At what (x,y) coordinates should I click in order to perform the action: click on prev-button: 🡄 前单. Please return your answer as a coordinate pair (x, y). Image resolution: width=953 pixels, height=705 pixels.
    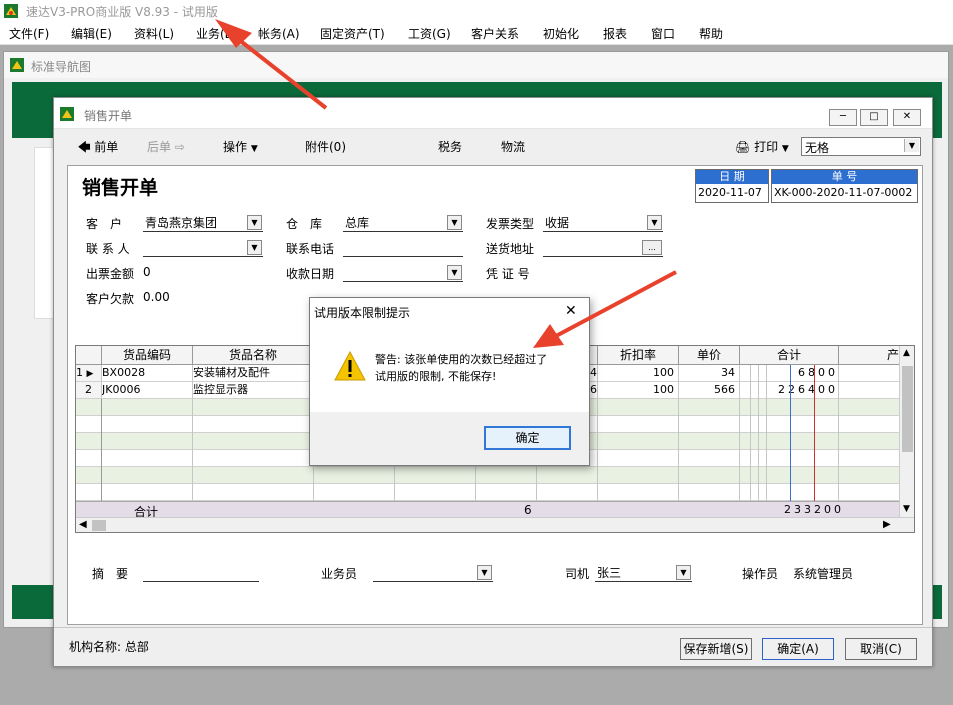
    Looking at the image, I should click on (98, 148).